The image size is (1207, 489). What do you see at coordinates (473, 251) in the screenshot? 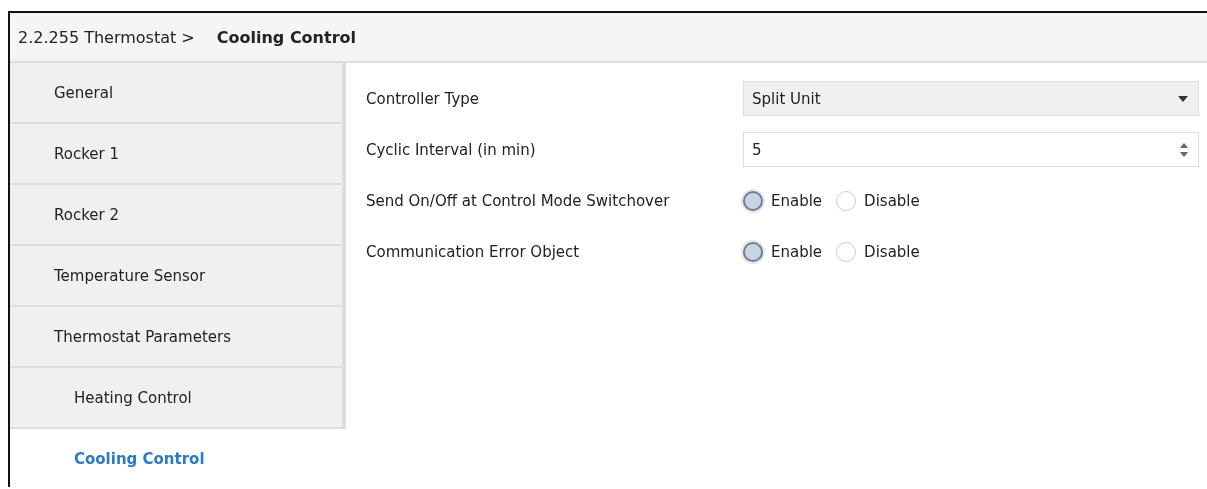
I see `parameter-label: Communication Error Object` at bounding box center [473, 251].